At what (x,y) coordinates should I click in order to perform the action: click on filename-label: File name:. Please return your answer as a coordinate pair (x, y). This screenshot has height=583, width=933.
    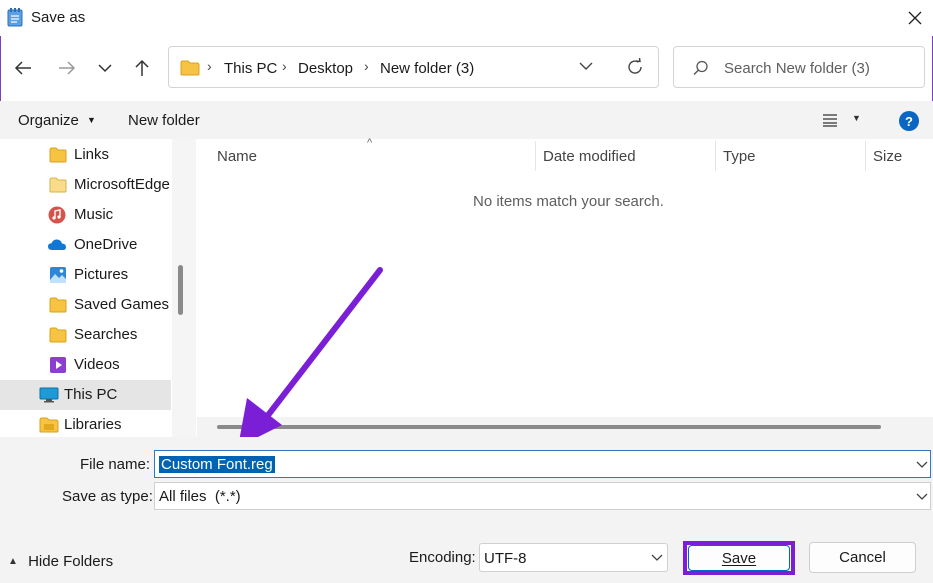
    Looking at the image, I should click on (115, 464).